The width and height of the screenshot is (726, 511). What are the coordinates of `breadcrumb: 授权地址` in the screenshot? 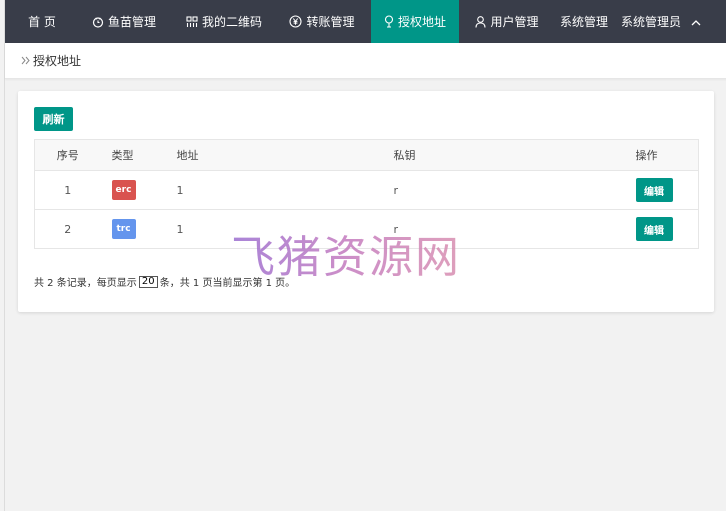 It's located at (365, 61).